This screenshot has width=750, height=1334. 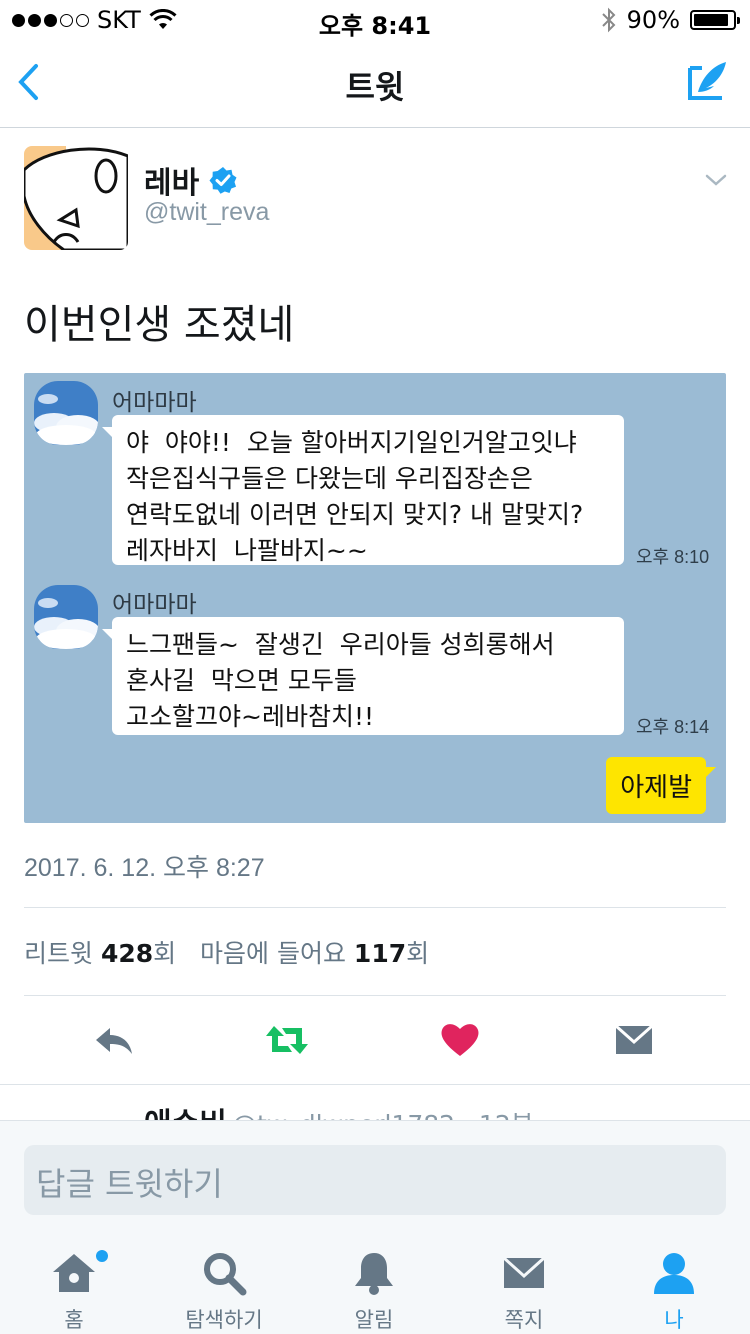 I want to click on reply-user-handle: @tw_dlwnerl1782 · 12분, so click(x=383, y=1112).